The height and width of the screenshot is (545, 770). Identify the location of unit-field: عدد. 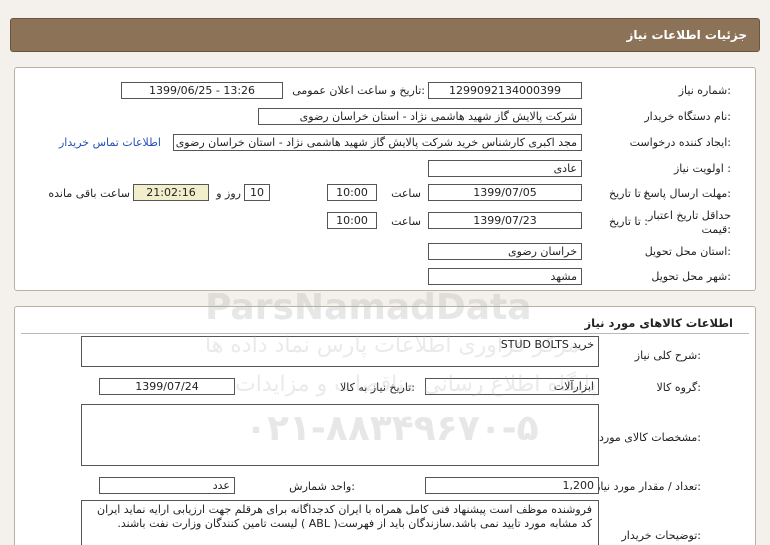
(167, 485).